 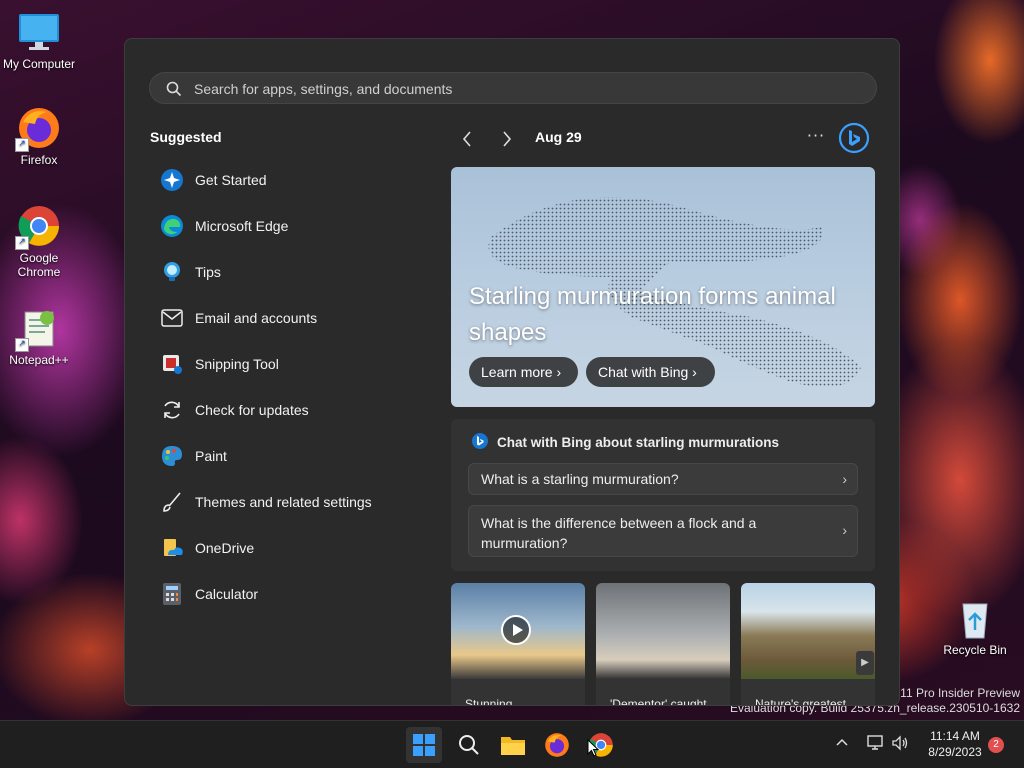 I want to click on news-next-button, so click(x=507, y=139).